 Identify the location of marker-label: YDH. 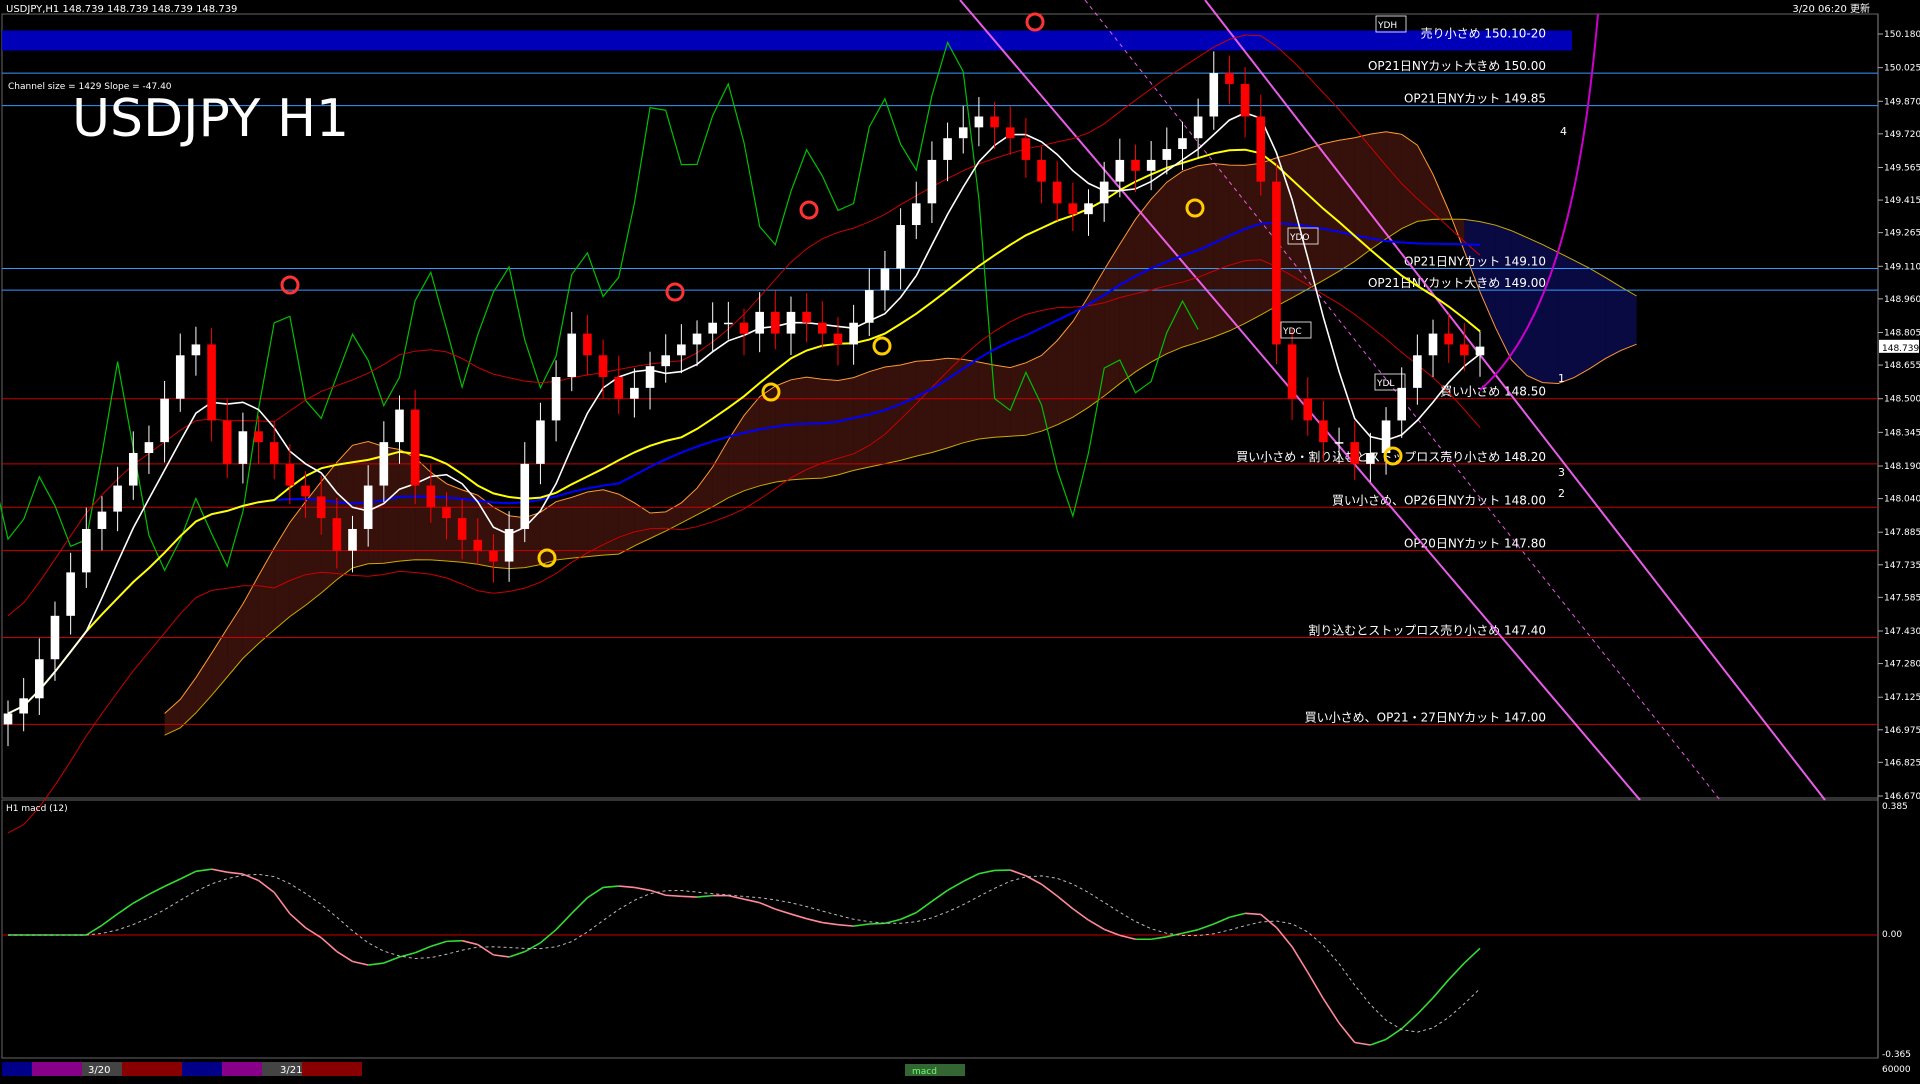
(1387, 26).